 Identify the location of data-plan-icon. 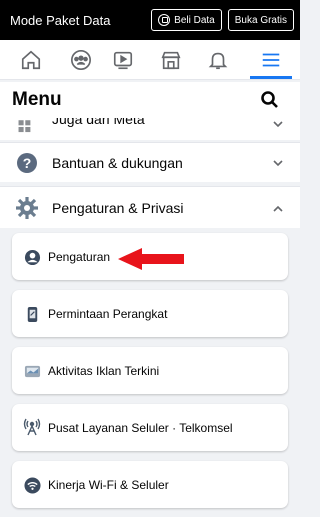
(164, 20).